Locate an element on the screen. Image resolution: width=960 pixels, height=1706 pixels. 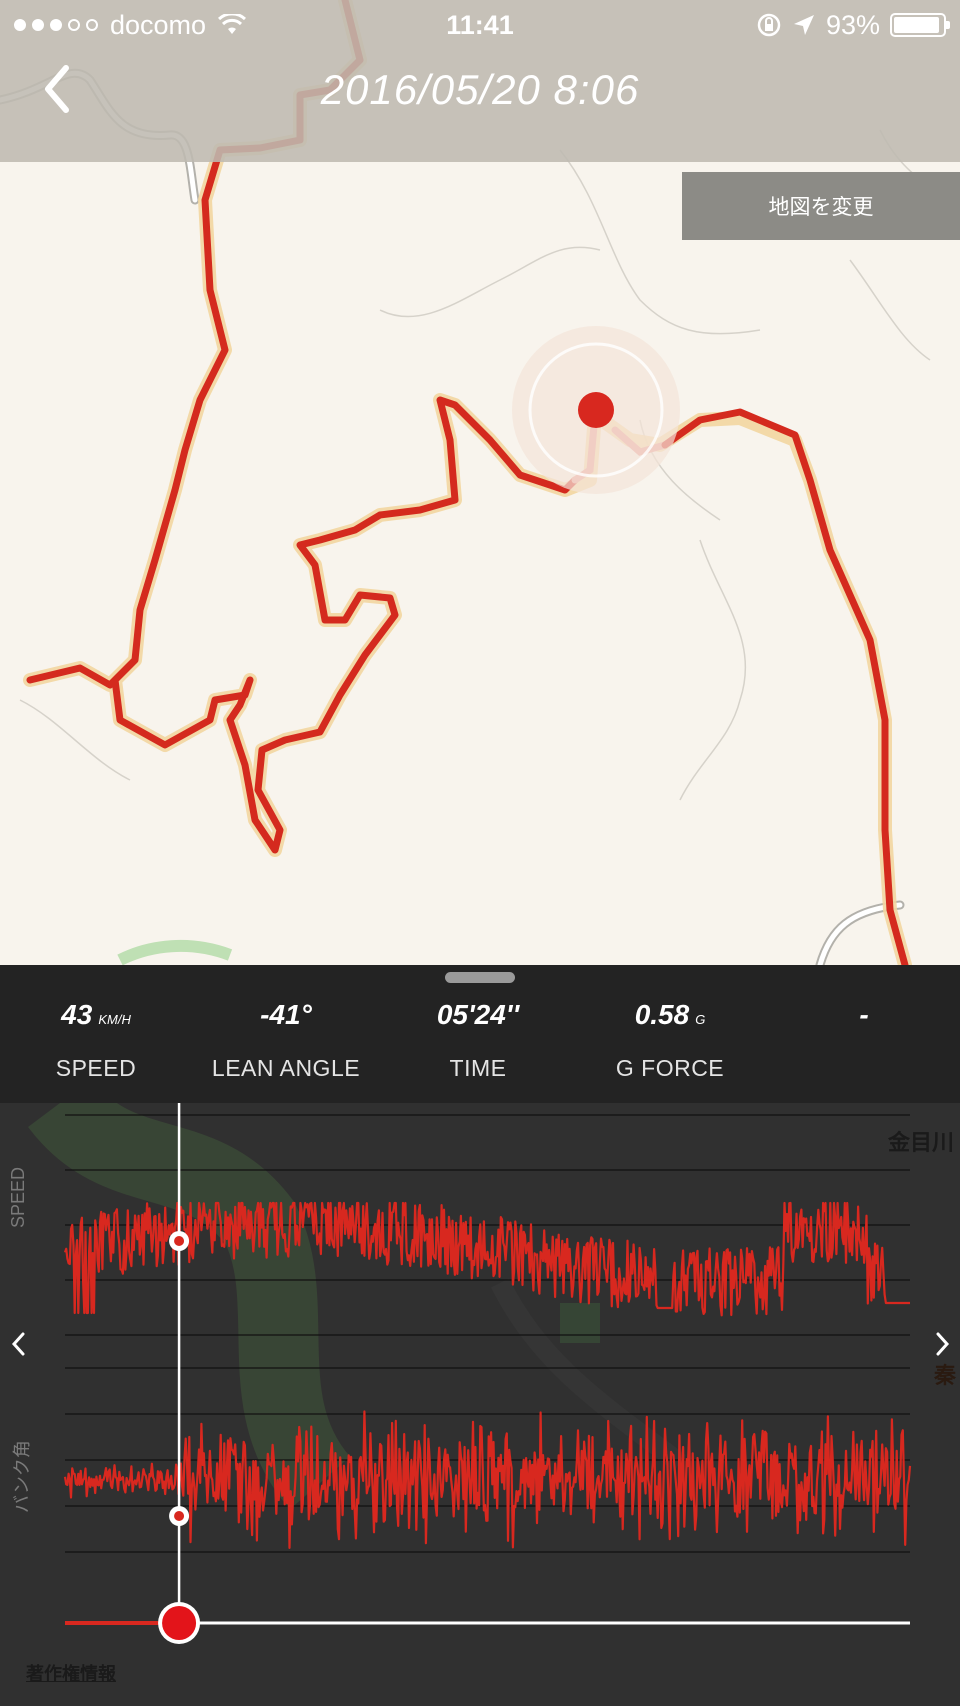
status-right: 93% is located at coordinates (853, 25).